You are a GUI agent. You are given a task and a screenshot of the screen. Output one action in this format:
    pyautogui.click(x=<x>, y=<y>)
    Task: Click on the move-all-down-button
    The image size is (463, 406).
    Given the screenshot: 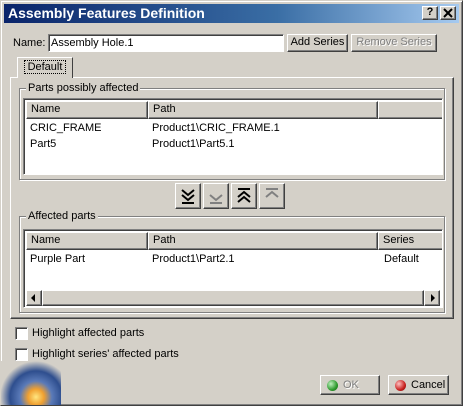 What is the action you would take?
    pyautogui.click(x=188, y=196)
    